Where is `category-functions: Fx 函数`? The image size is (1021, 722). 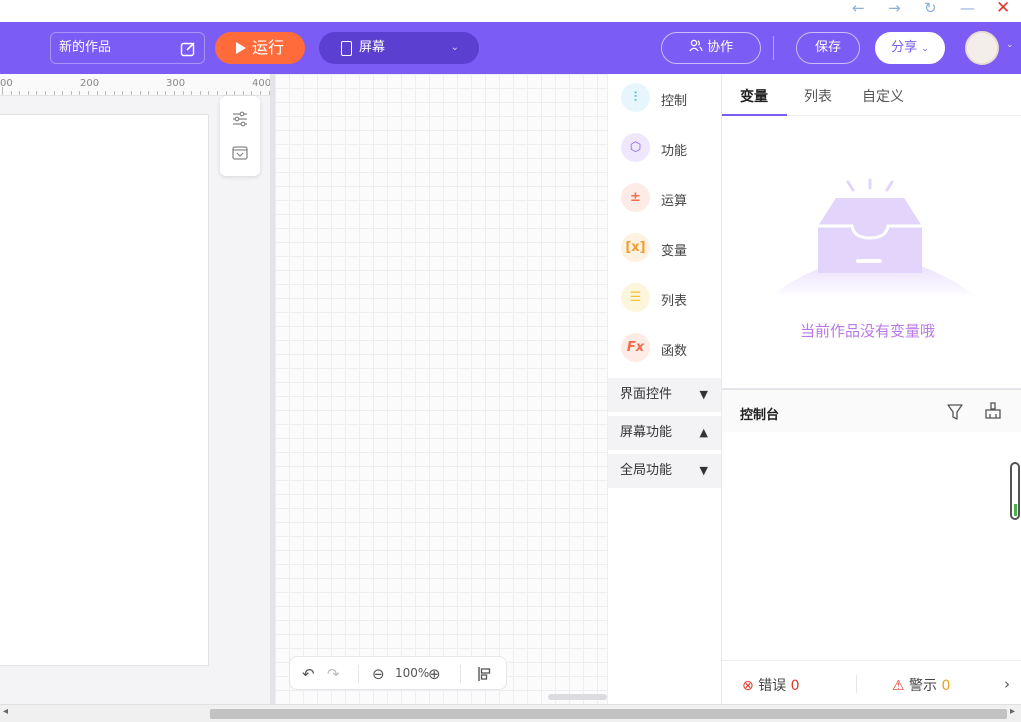 category-functions: Fx 函数 is located at coordinates (665, 349).